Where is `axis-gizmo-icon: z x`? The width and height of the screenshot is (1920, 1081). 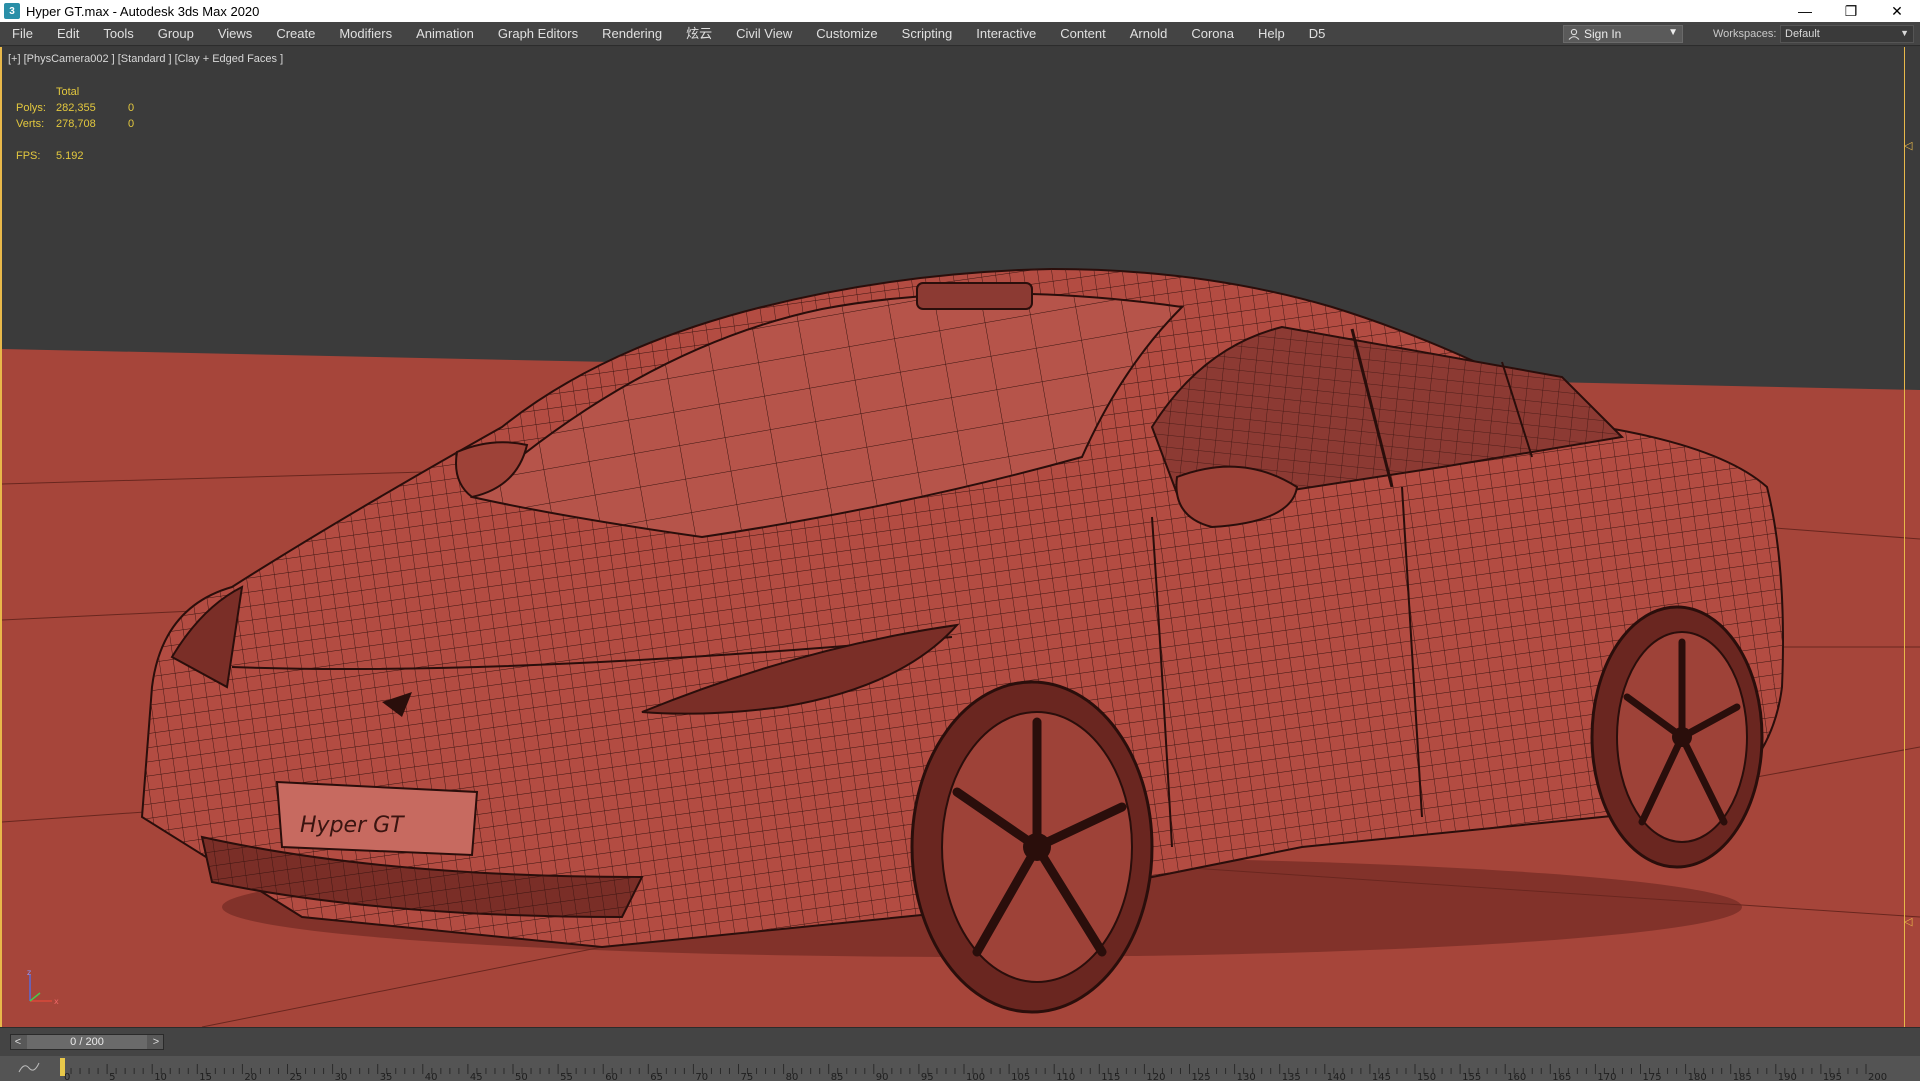 axis-gizmo-icon: z x is located at coordinates (43, 987).